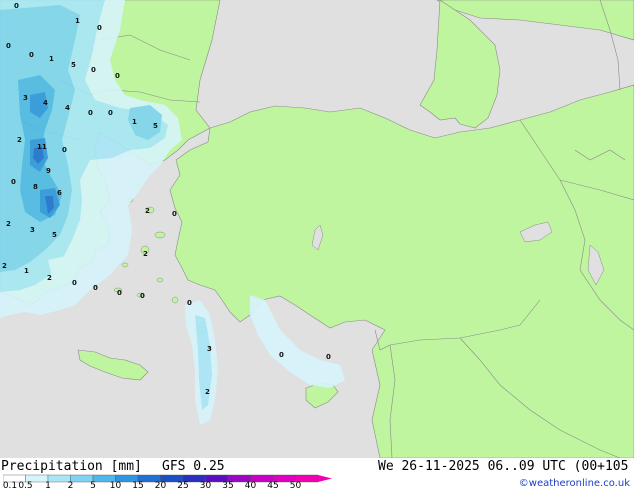 This screenshot has height=491, width=634. What do you see at coordinates (48, 171) in the screenshot?
I see `map-value: 9` at bounding box center [48, 171].